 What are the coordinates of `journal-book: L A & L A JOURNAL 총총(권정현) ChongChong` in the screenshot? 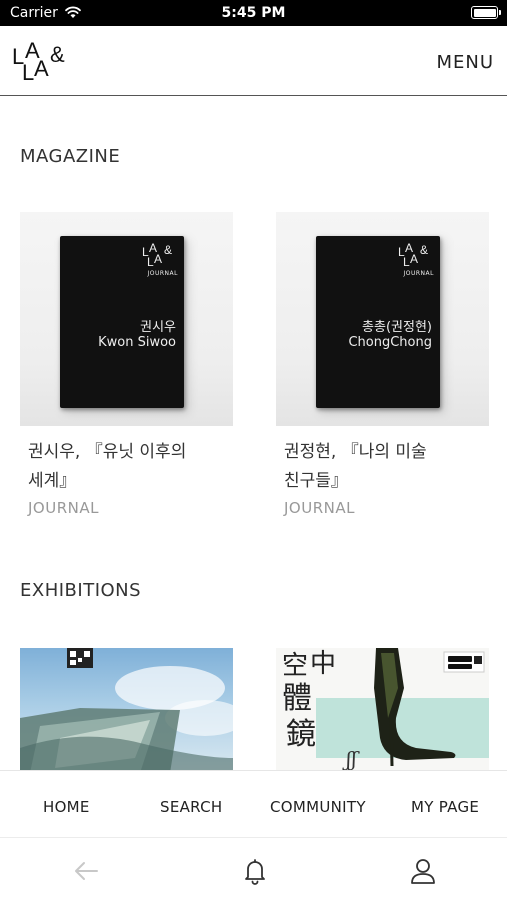 It's located at (378, 322).